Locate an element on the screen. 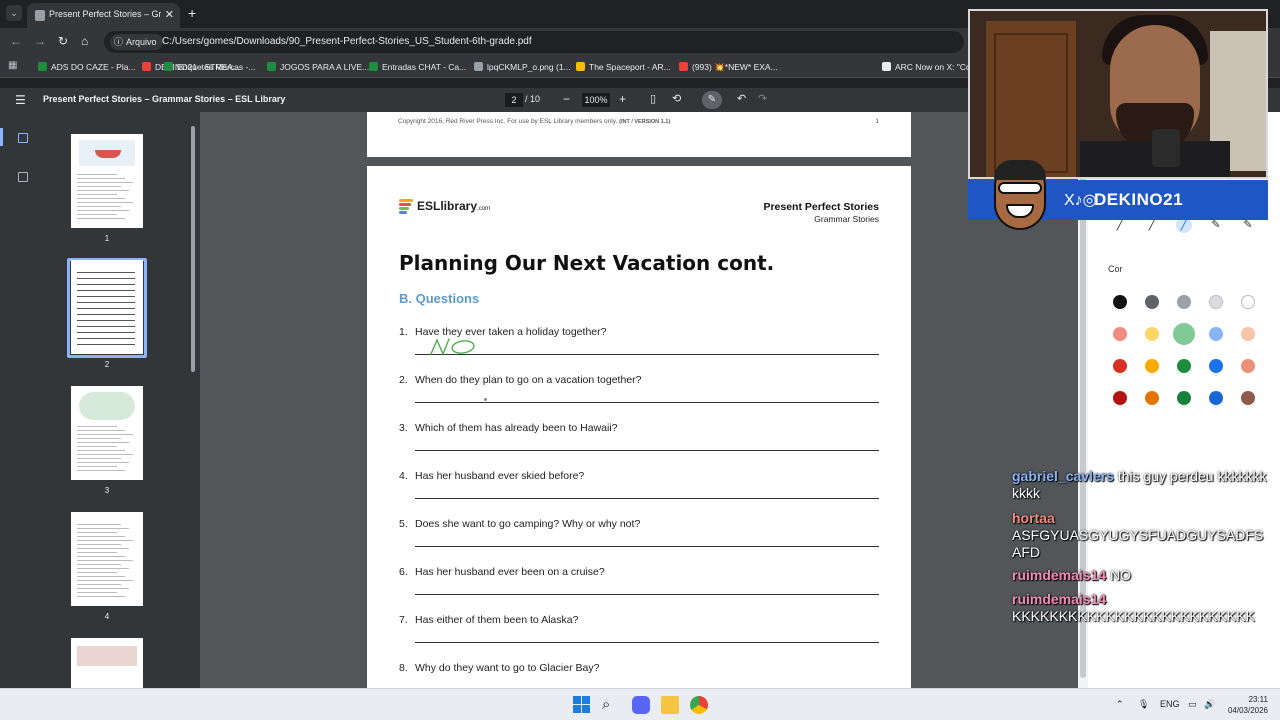 The height and width of the screenshot is (720, 1280). annotate-pen-icon: ✎ is located at coordinates (712, 100).